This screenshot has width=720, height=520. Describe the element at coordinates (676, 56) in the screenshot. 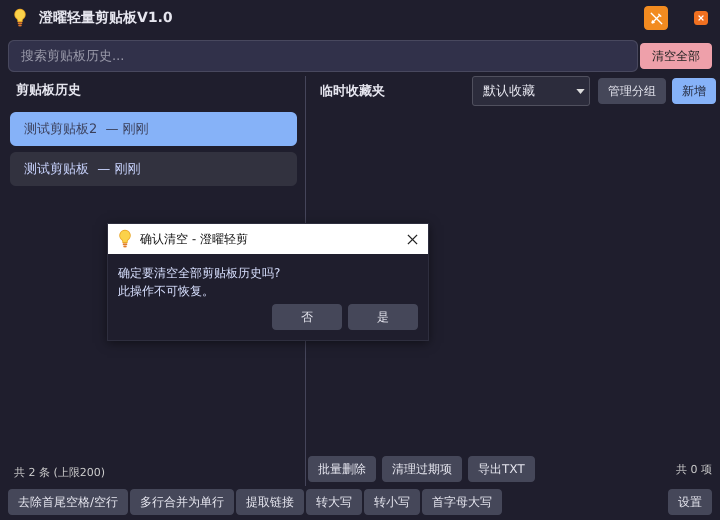

I see `clear-all-button: 清空全部` at that location.